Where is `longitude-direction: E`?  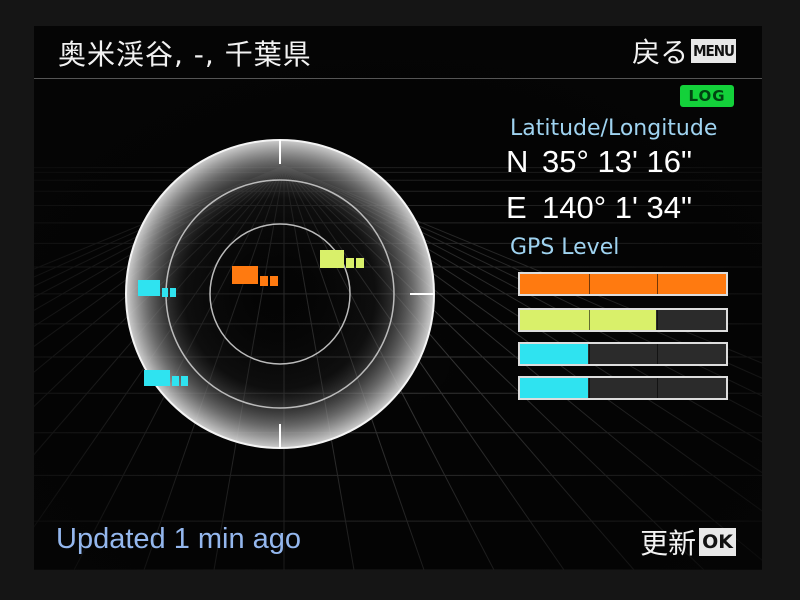
longitude-direction: E is located at coordinates (516, 207).